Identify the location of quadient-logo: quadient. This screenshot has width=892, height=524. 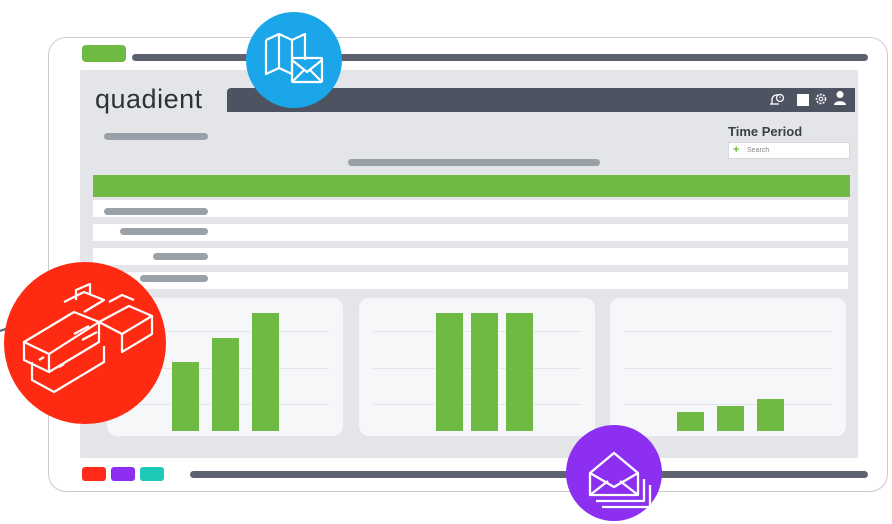
(149, 99).